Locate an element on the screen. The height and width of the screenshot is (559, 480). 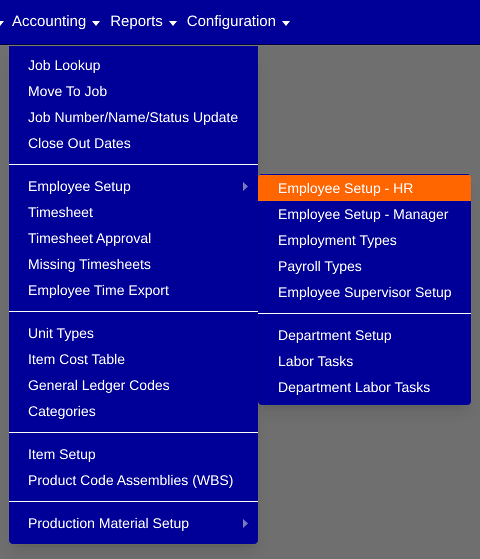
menu-item: General Ledger Codes is located at coordinates (133, 385).